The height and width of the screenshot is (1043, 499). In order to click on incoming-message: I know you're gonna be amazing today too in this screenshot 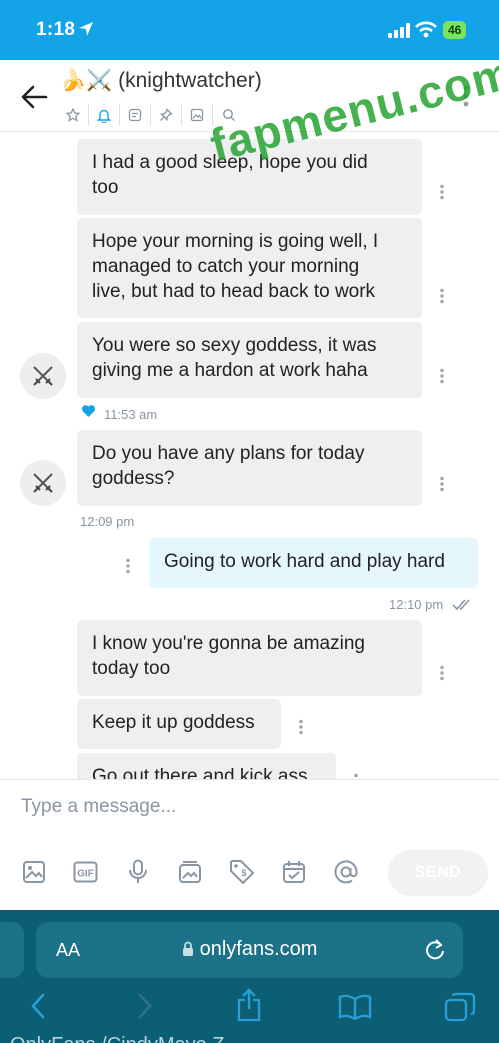, I will do `click(249, 658)`.